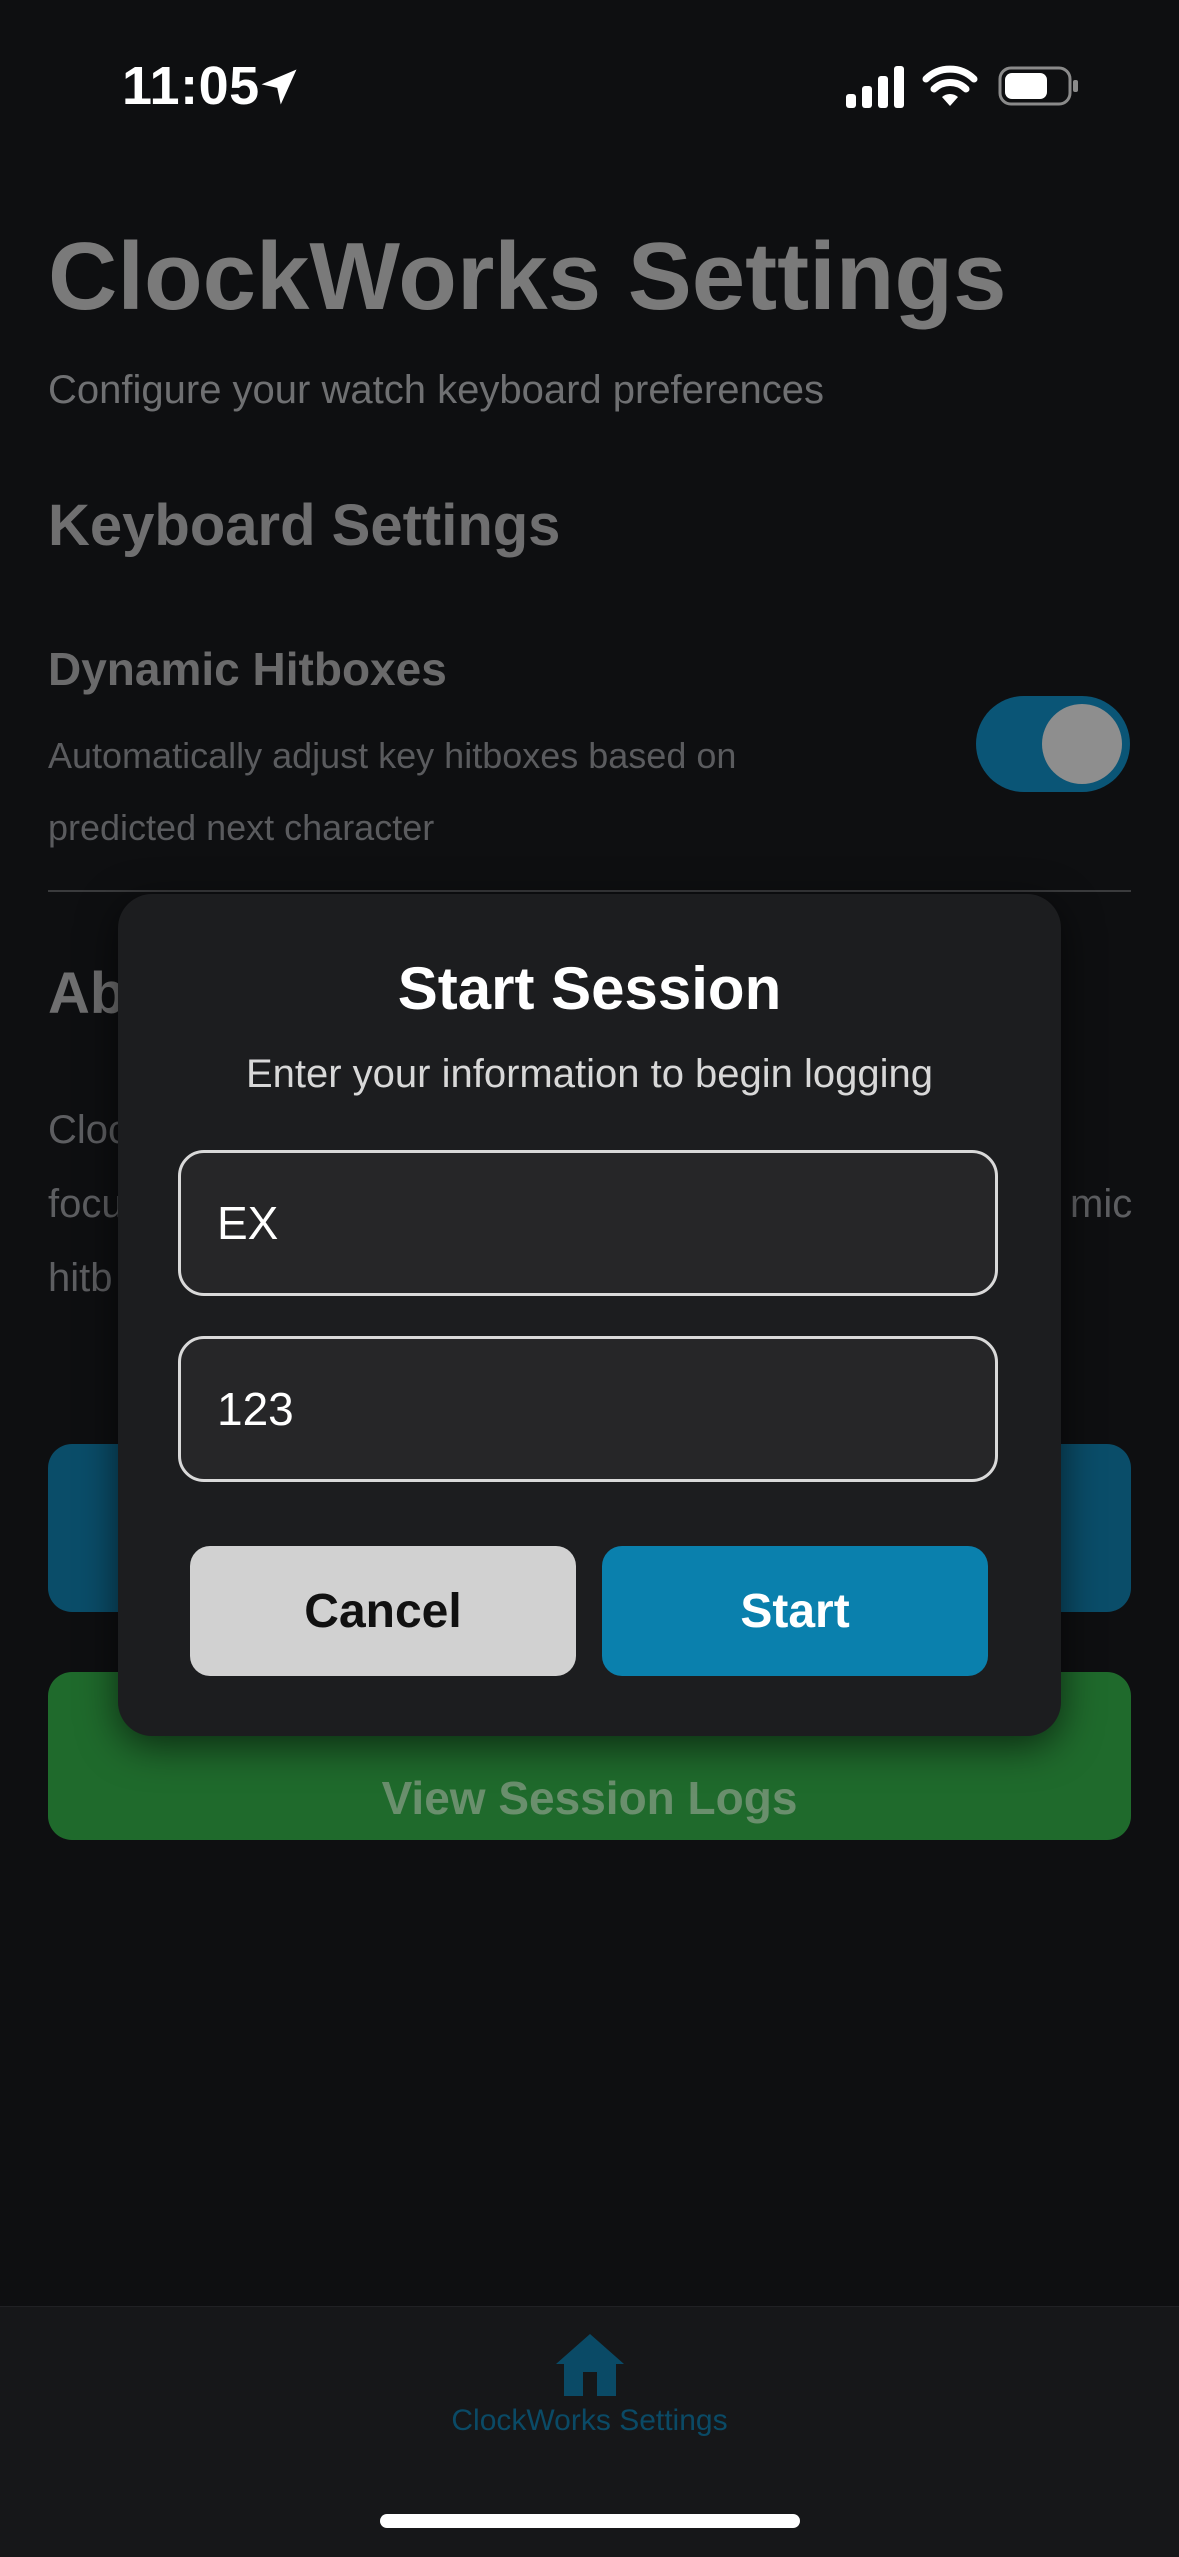 Image resolution: width=1179 pixels, height=2557 pixels. Describe the element at coordinates (191, 86) in the screenshot. I see `status-time: 11:05` at that location.